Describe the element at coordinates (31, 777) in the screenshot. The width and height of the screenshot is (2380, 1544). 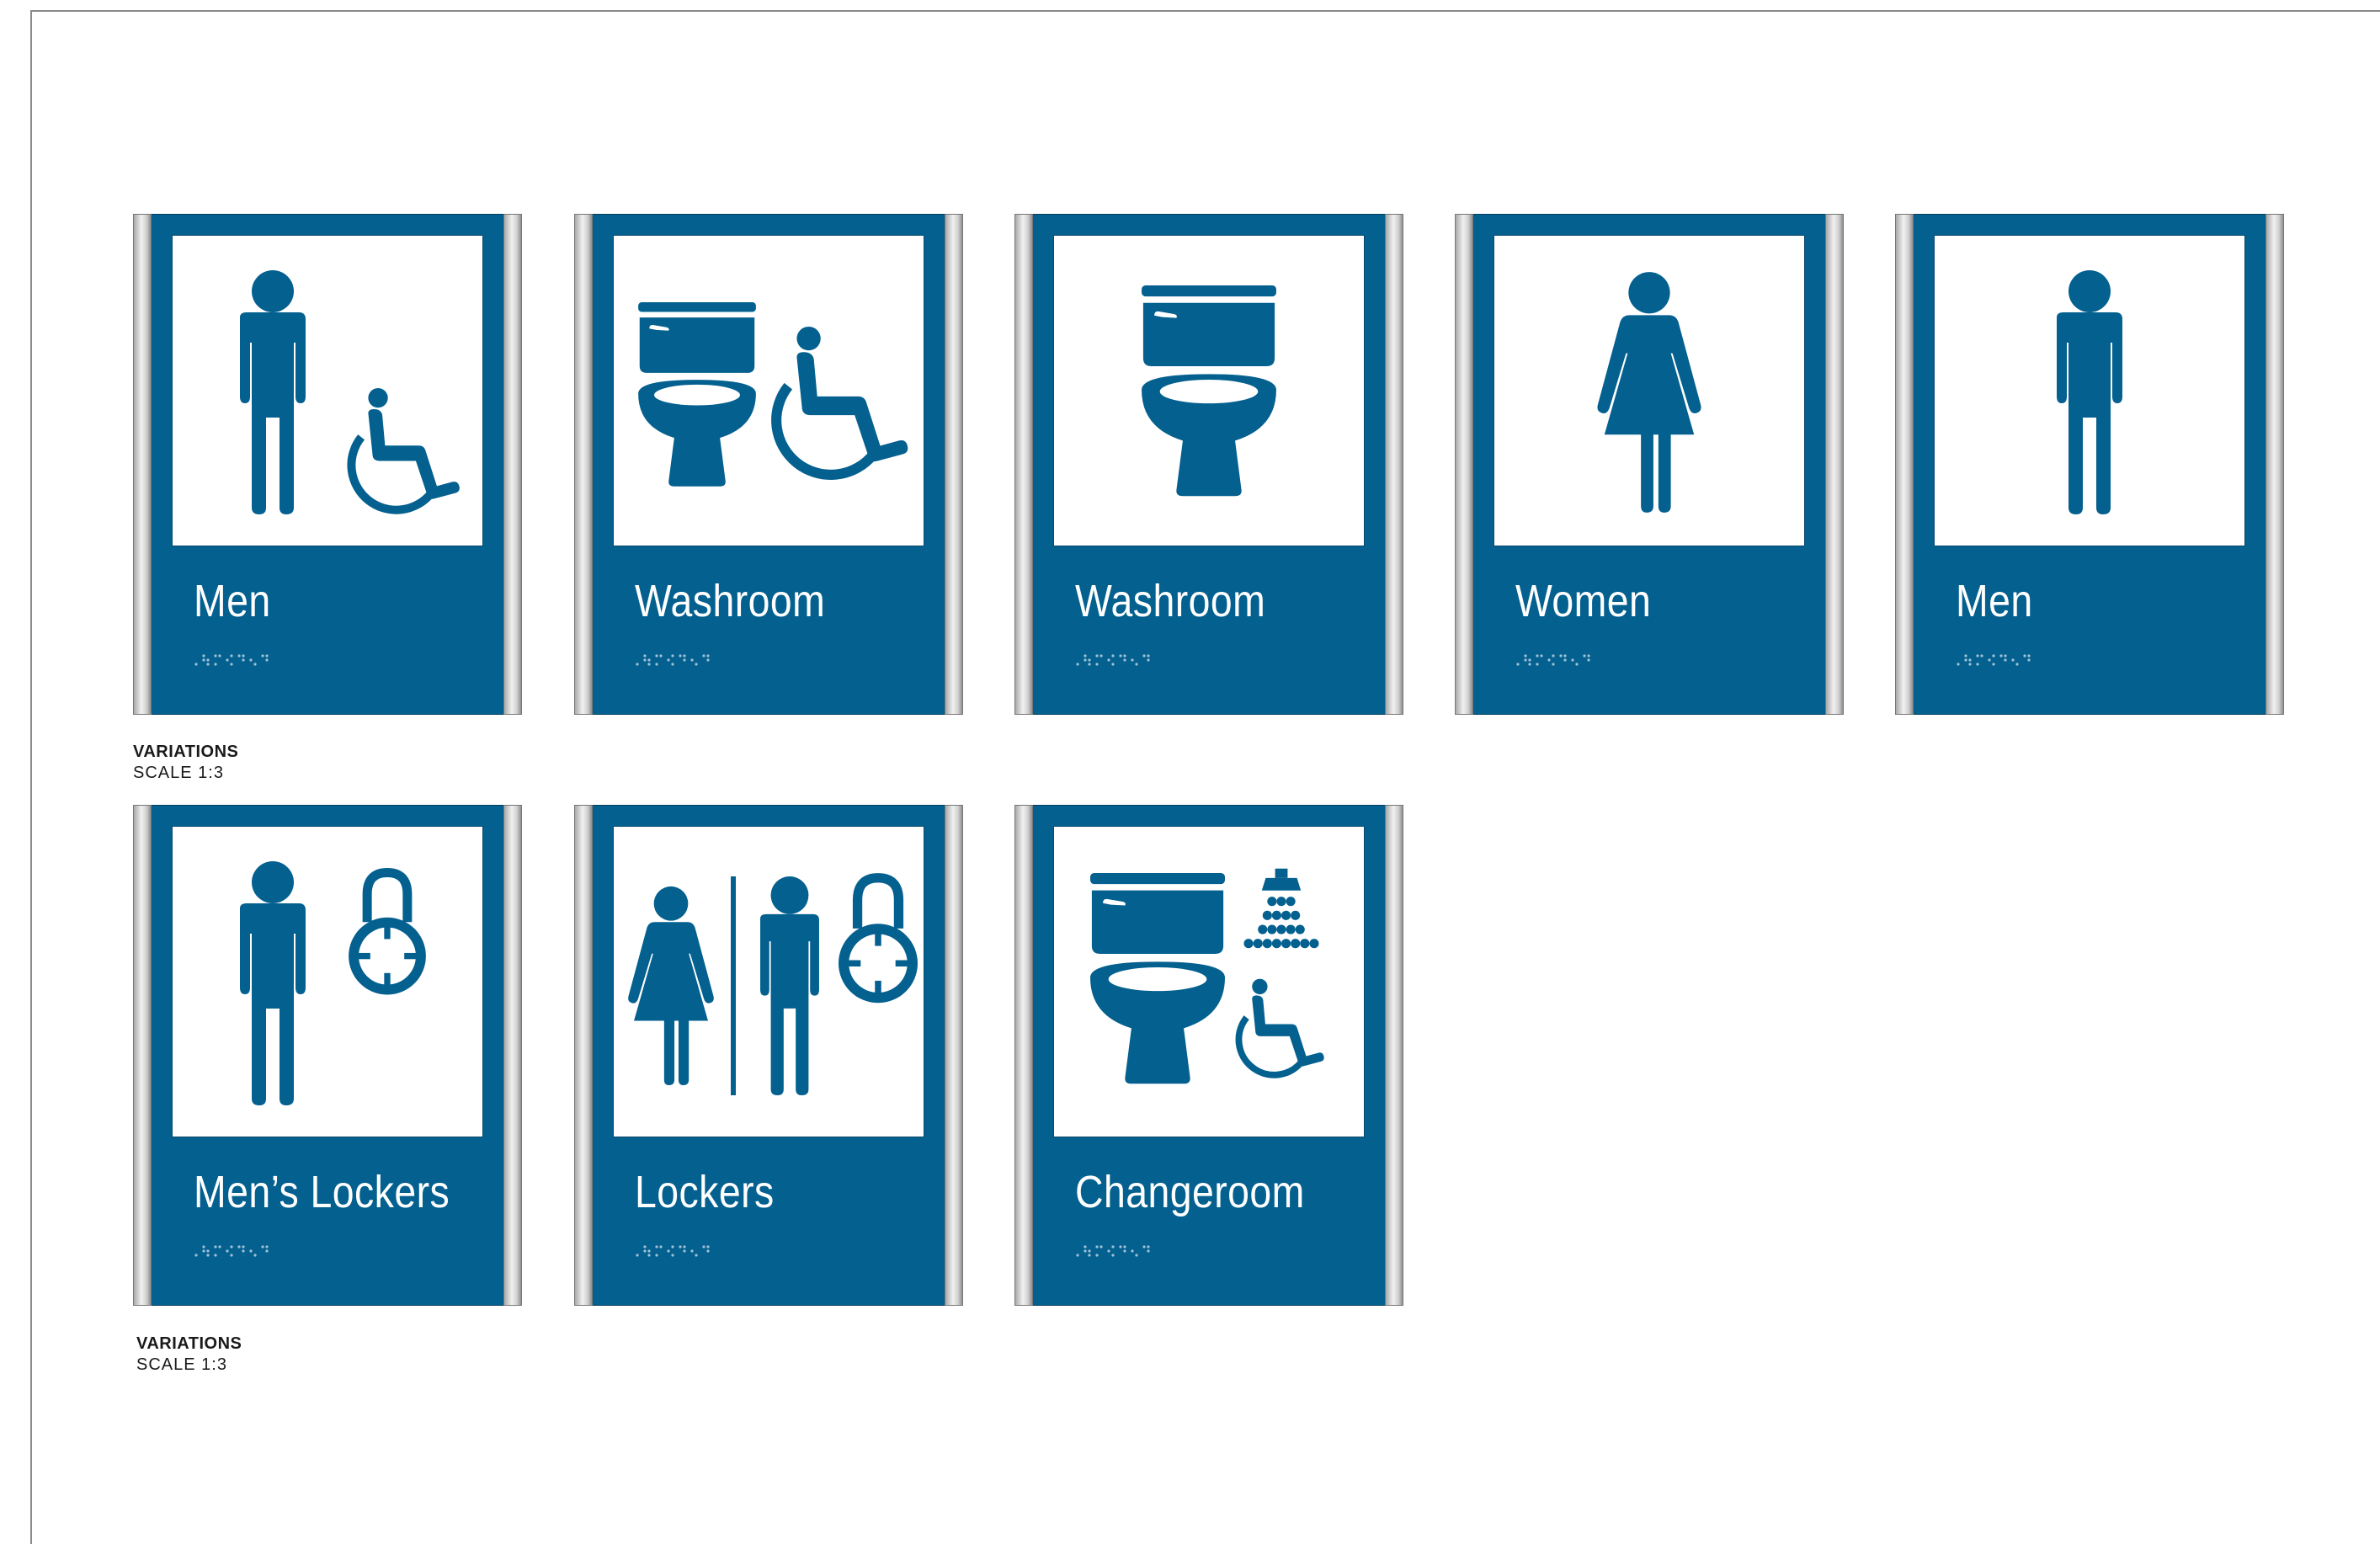
I see `page-frame-left` at that location.